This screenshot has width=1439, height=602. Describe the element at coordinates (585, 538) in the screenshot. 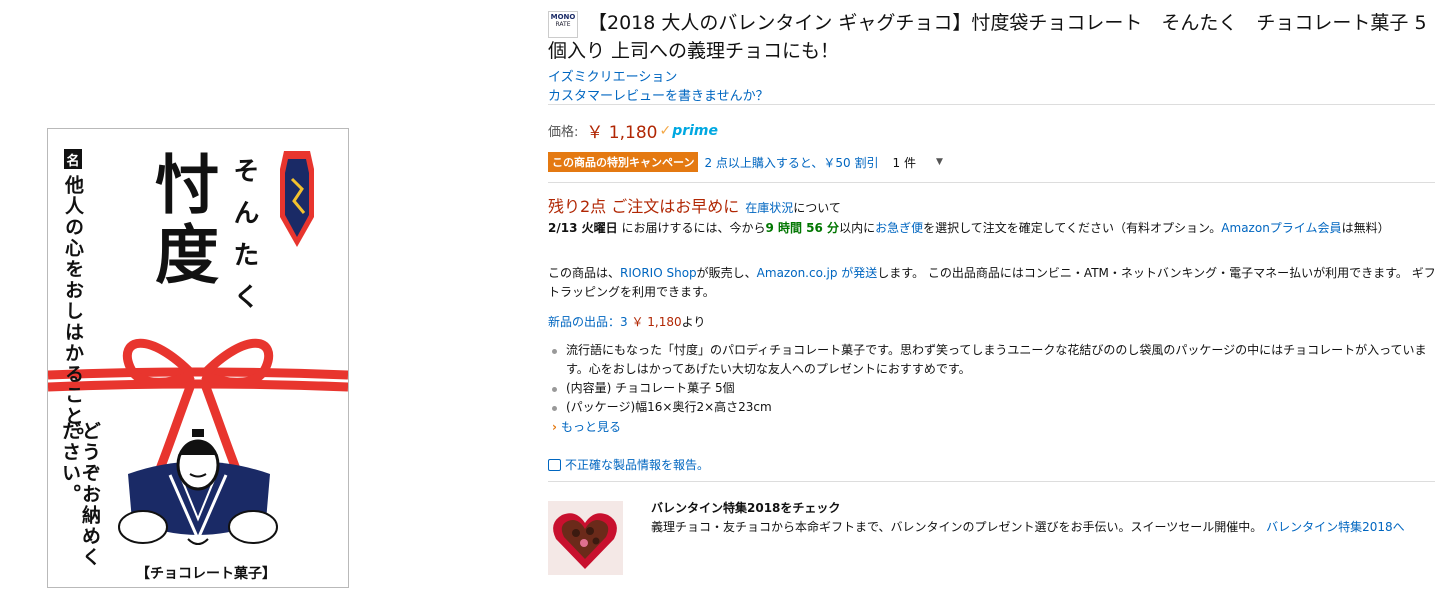

I see `valentine-chocolate-thumbnail` at that location.